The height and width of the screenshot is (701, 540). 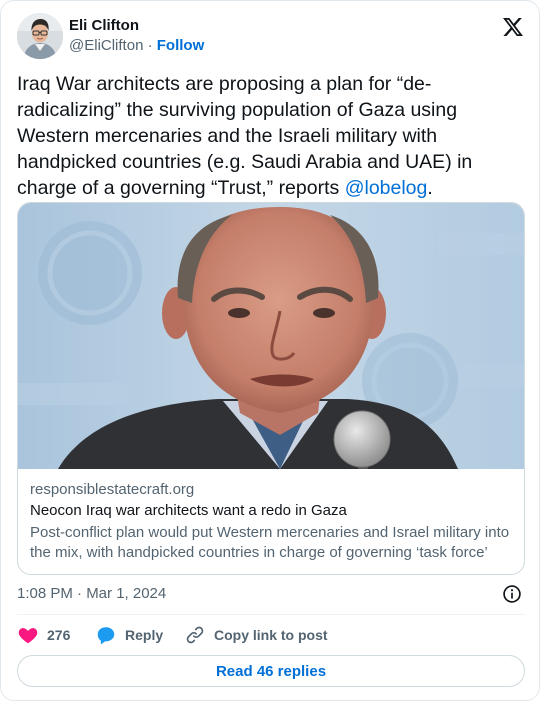 I want to click on avatar-photo, so click(x=40, y=36).